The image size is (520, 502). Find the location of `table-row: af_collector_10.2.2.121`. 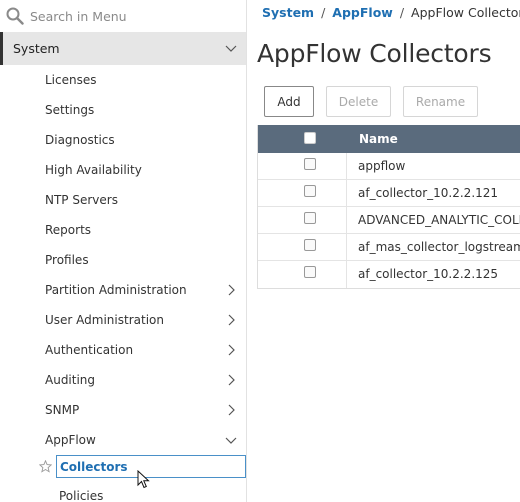

table-row: af_collector_10.2.2.121 is located at coordinates (389, 193).